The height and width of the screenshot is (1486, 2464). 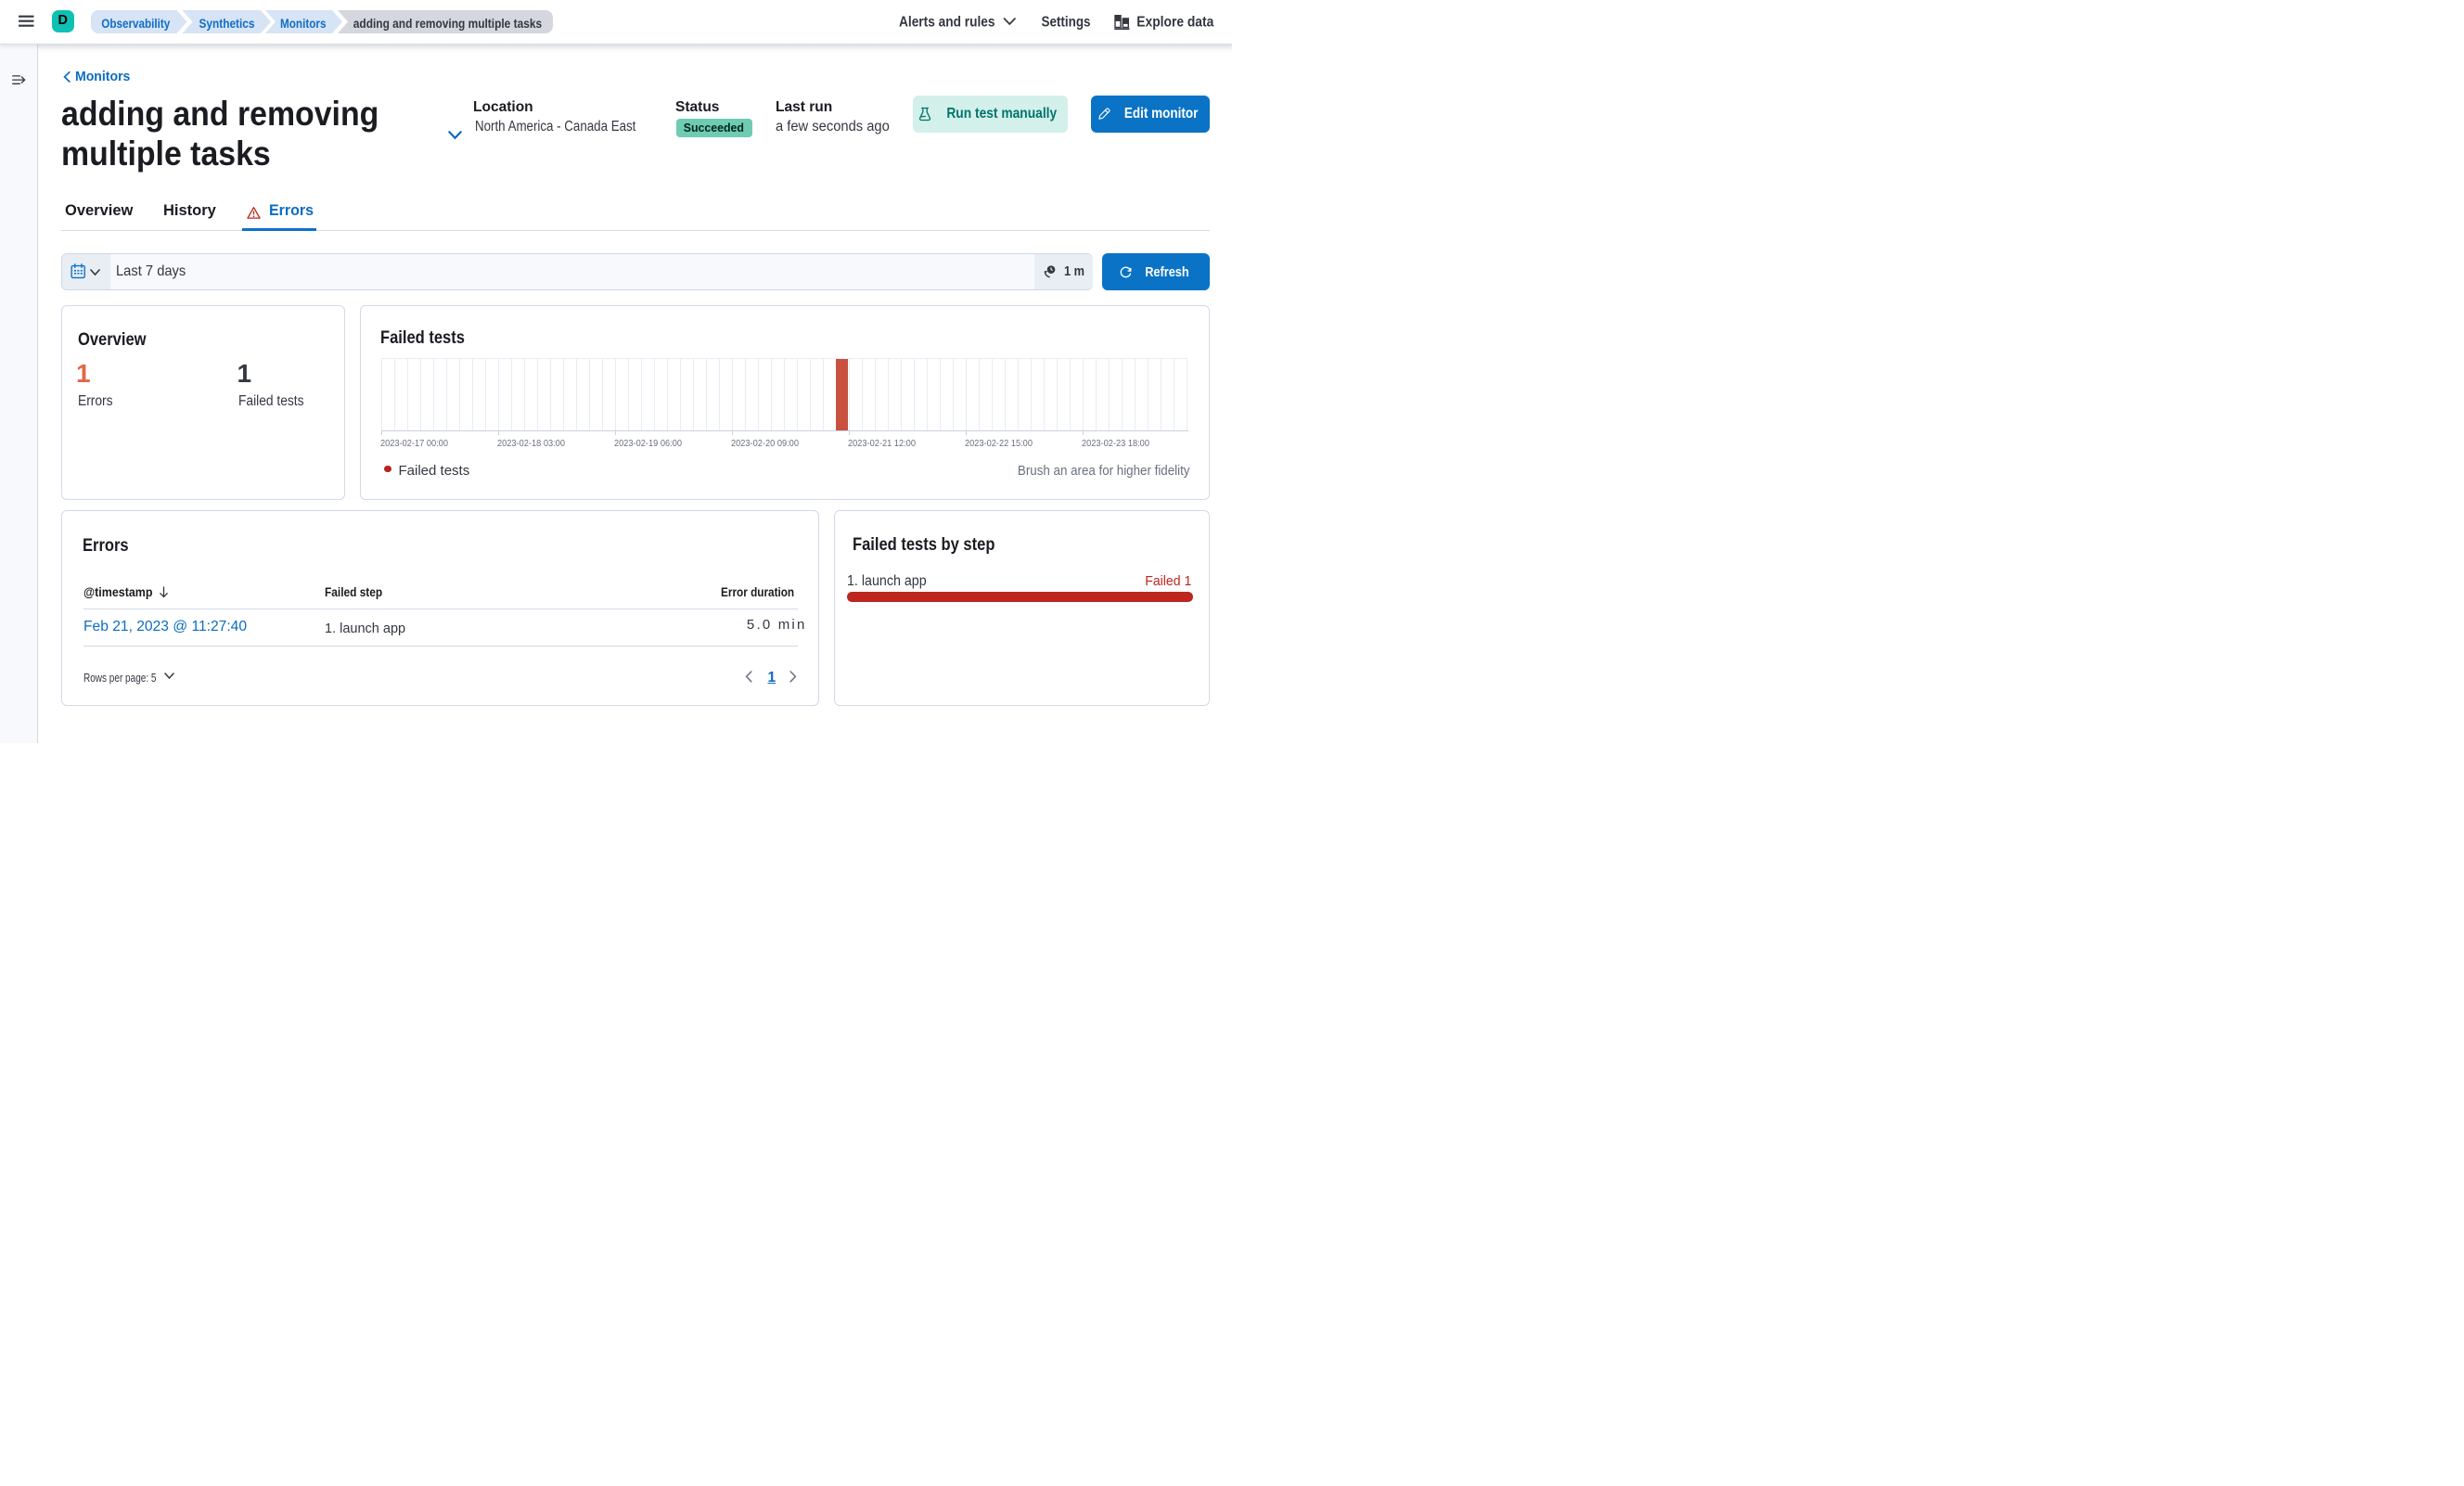 What do you see at coordinates (303, 23) in the screenshot?
I see `svg-text: Monitors` at bounding box center [303, 23].